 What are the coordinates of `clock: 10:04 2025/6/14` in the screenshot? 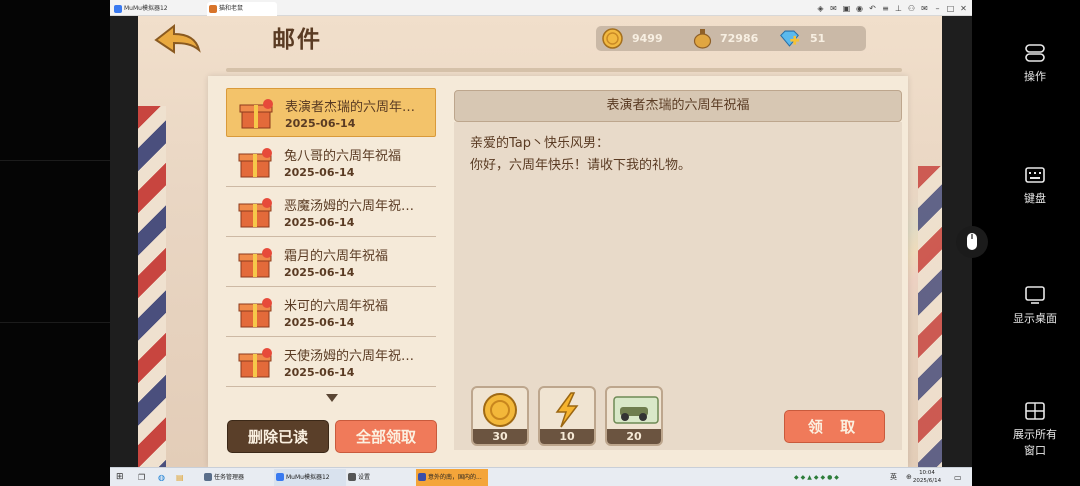 It's located at (927, 477).